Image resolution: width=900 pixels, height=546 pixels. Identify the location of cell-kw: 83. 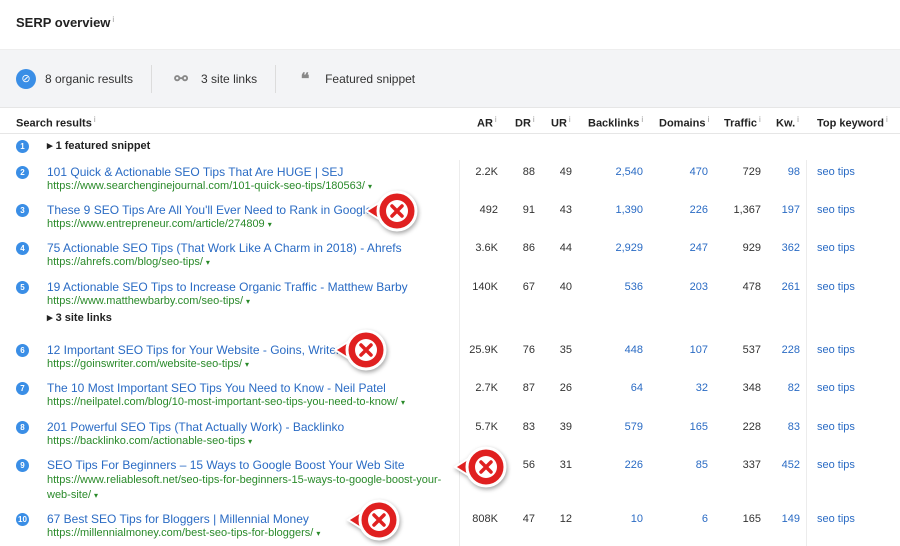
(794, 427).